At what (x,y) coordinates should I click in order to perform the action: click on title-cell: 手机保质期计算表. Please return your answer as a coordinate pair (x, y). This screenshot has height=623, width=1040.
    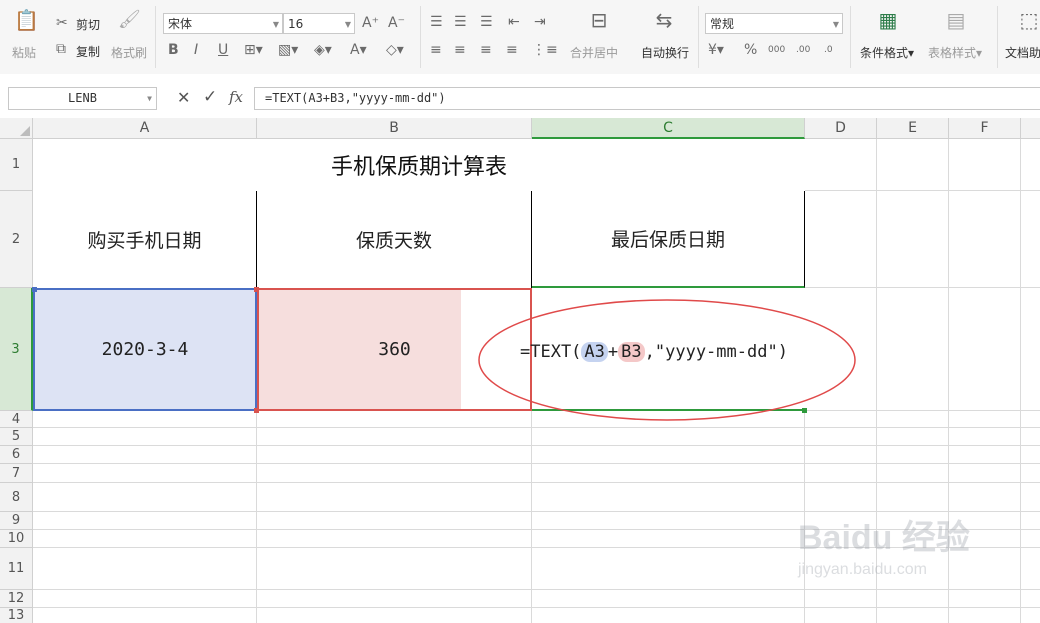
    Looking at the image, I should click on (419, 165).